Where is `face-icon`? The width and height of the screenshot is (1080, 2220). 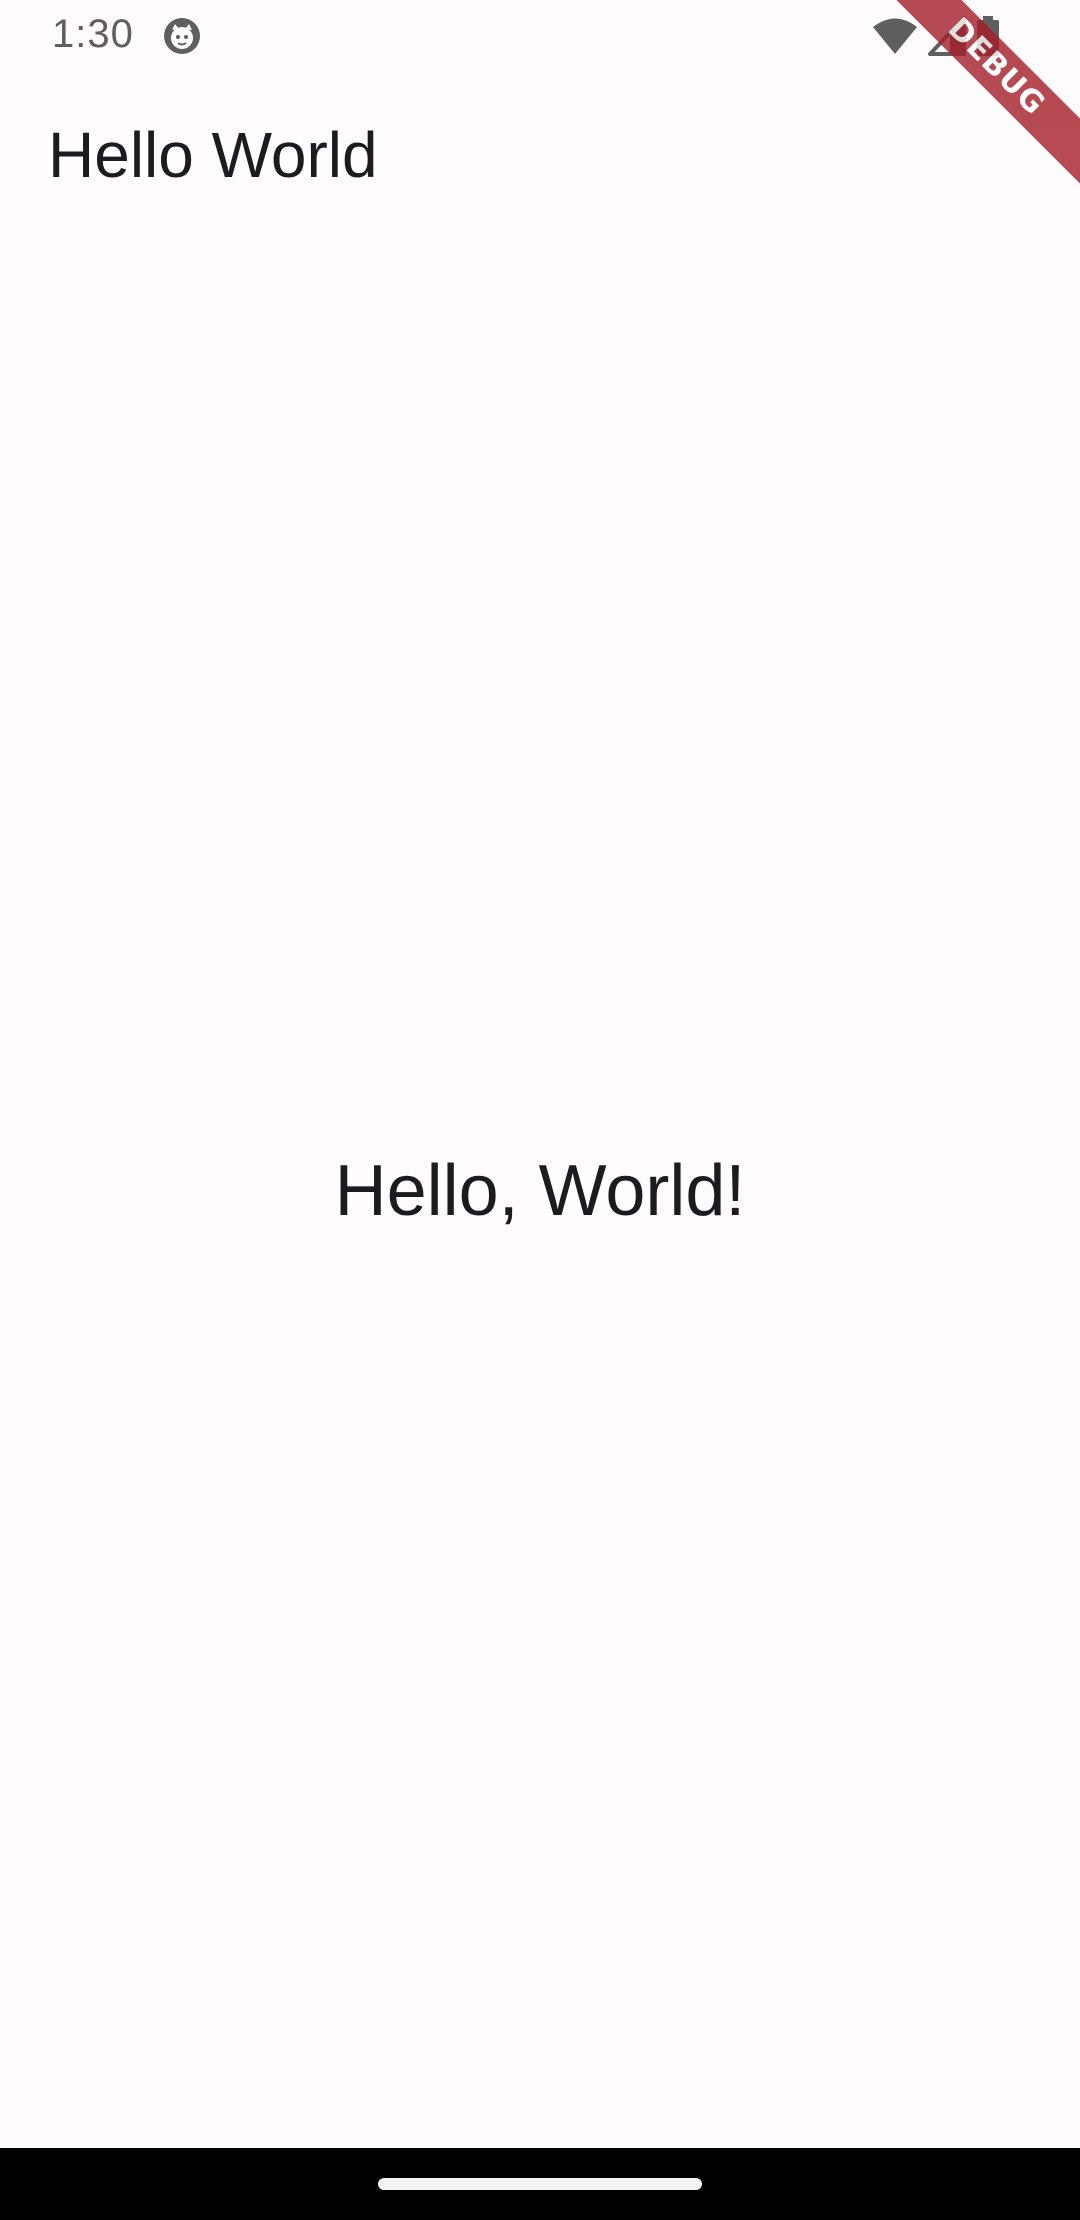 face-icon is located at coordinates (182, 36).